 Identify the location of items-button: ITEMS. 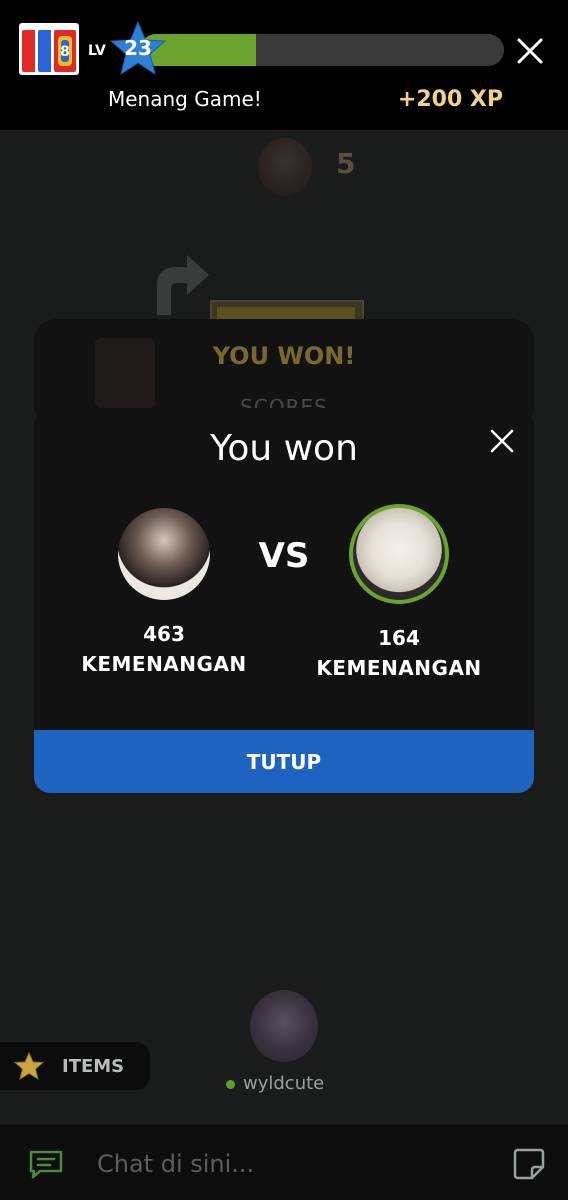
(75, 1066).